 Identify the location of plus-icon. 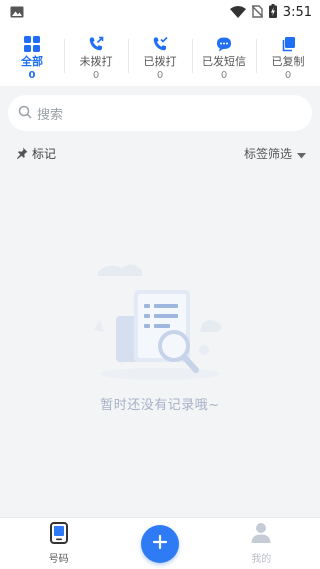
(160, 544).